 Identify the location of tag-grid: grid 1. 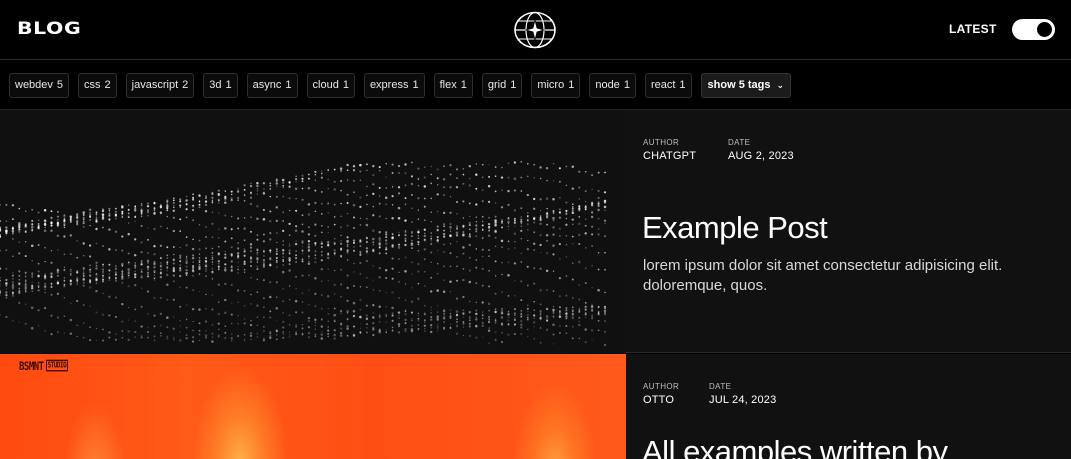
(502, 85).